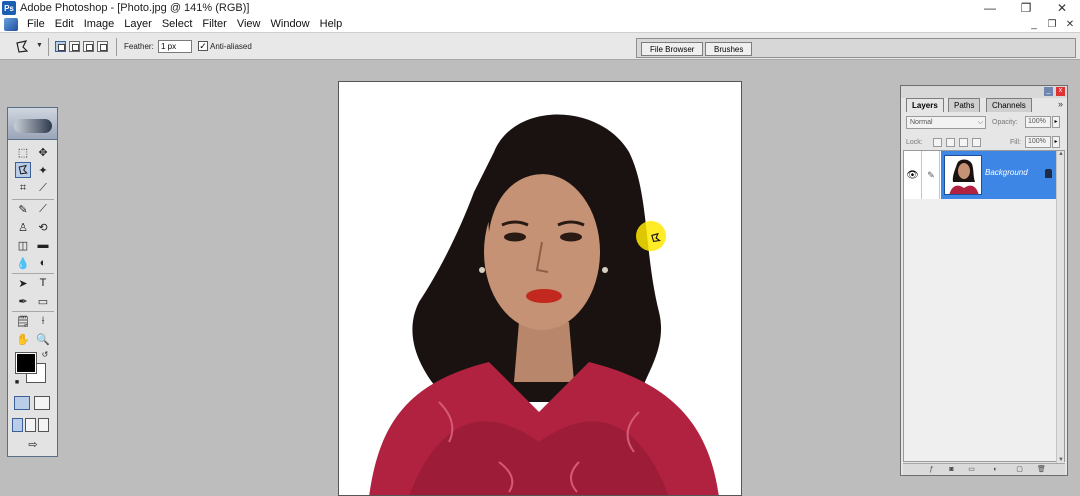  I want to click on healing-brush-tool-icon: ✎, so click(23, 209).